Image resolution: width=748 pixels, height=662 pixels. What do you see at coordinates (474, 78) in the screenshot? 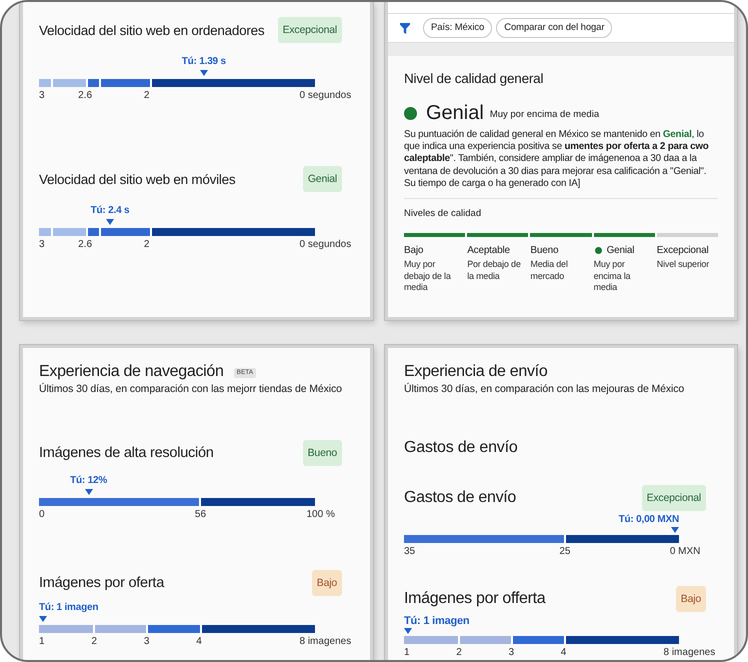
I see `panel-title: Nivel de calidad general` at bounding box center [474, 78].